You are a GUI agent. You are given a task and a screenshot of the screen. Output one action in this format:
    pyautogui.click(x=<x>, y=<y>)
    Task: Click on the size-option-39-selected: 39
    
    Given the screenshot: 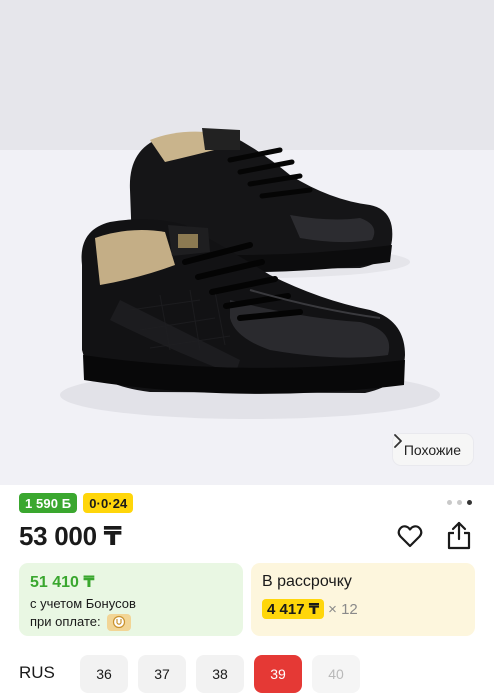 What is the action you would take?
    pyautogui.click(x=278, y=674)
    